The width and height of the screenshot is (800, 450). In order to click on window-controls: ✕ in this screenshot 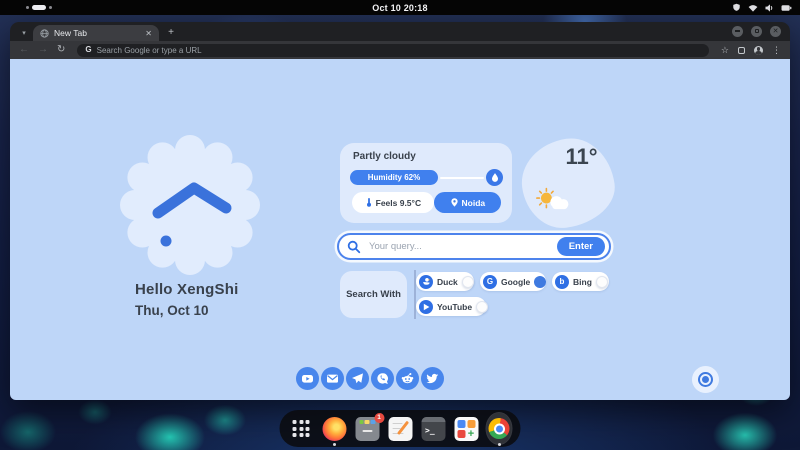, I will do `click(756, 31)`.